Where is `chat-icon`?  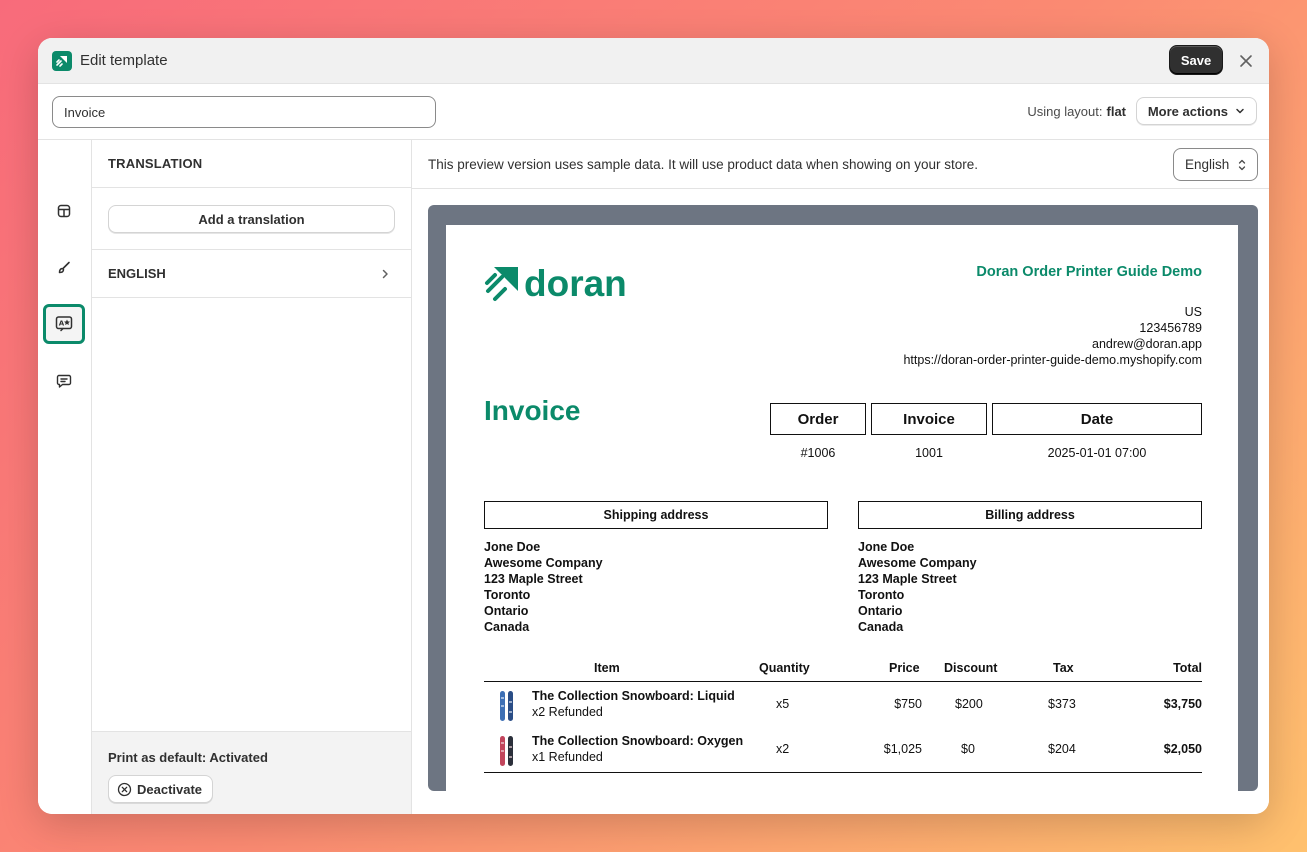
chat-icon is located at coordinates (64, 381).